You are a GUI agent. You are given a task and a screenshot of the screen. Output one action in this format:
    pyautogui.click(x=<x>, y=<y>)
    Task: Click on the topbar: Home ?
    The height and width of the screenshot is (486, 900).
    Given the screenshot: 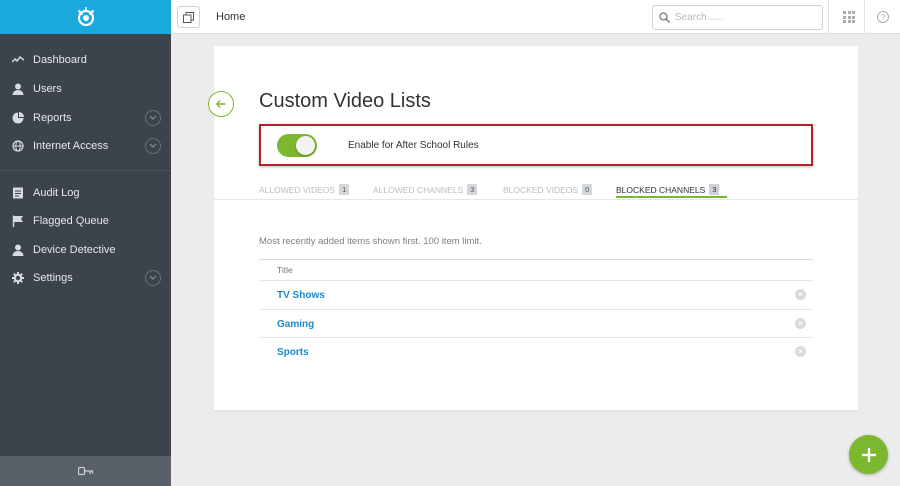 What is the action you would take?
    pyautogui.click(x=535, y=17)
    